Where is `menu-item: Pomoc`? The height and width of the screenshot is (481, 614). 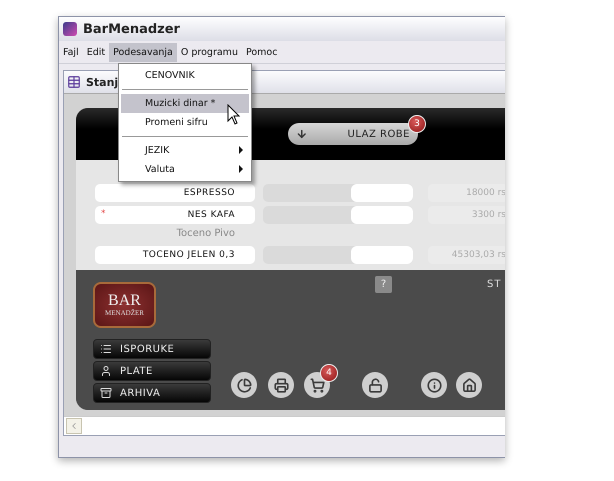 menu-item: Pomoc is located at coordinates (262, 52).